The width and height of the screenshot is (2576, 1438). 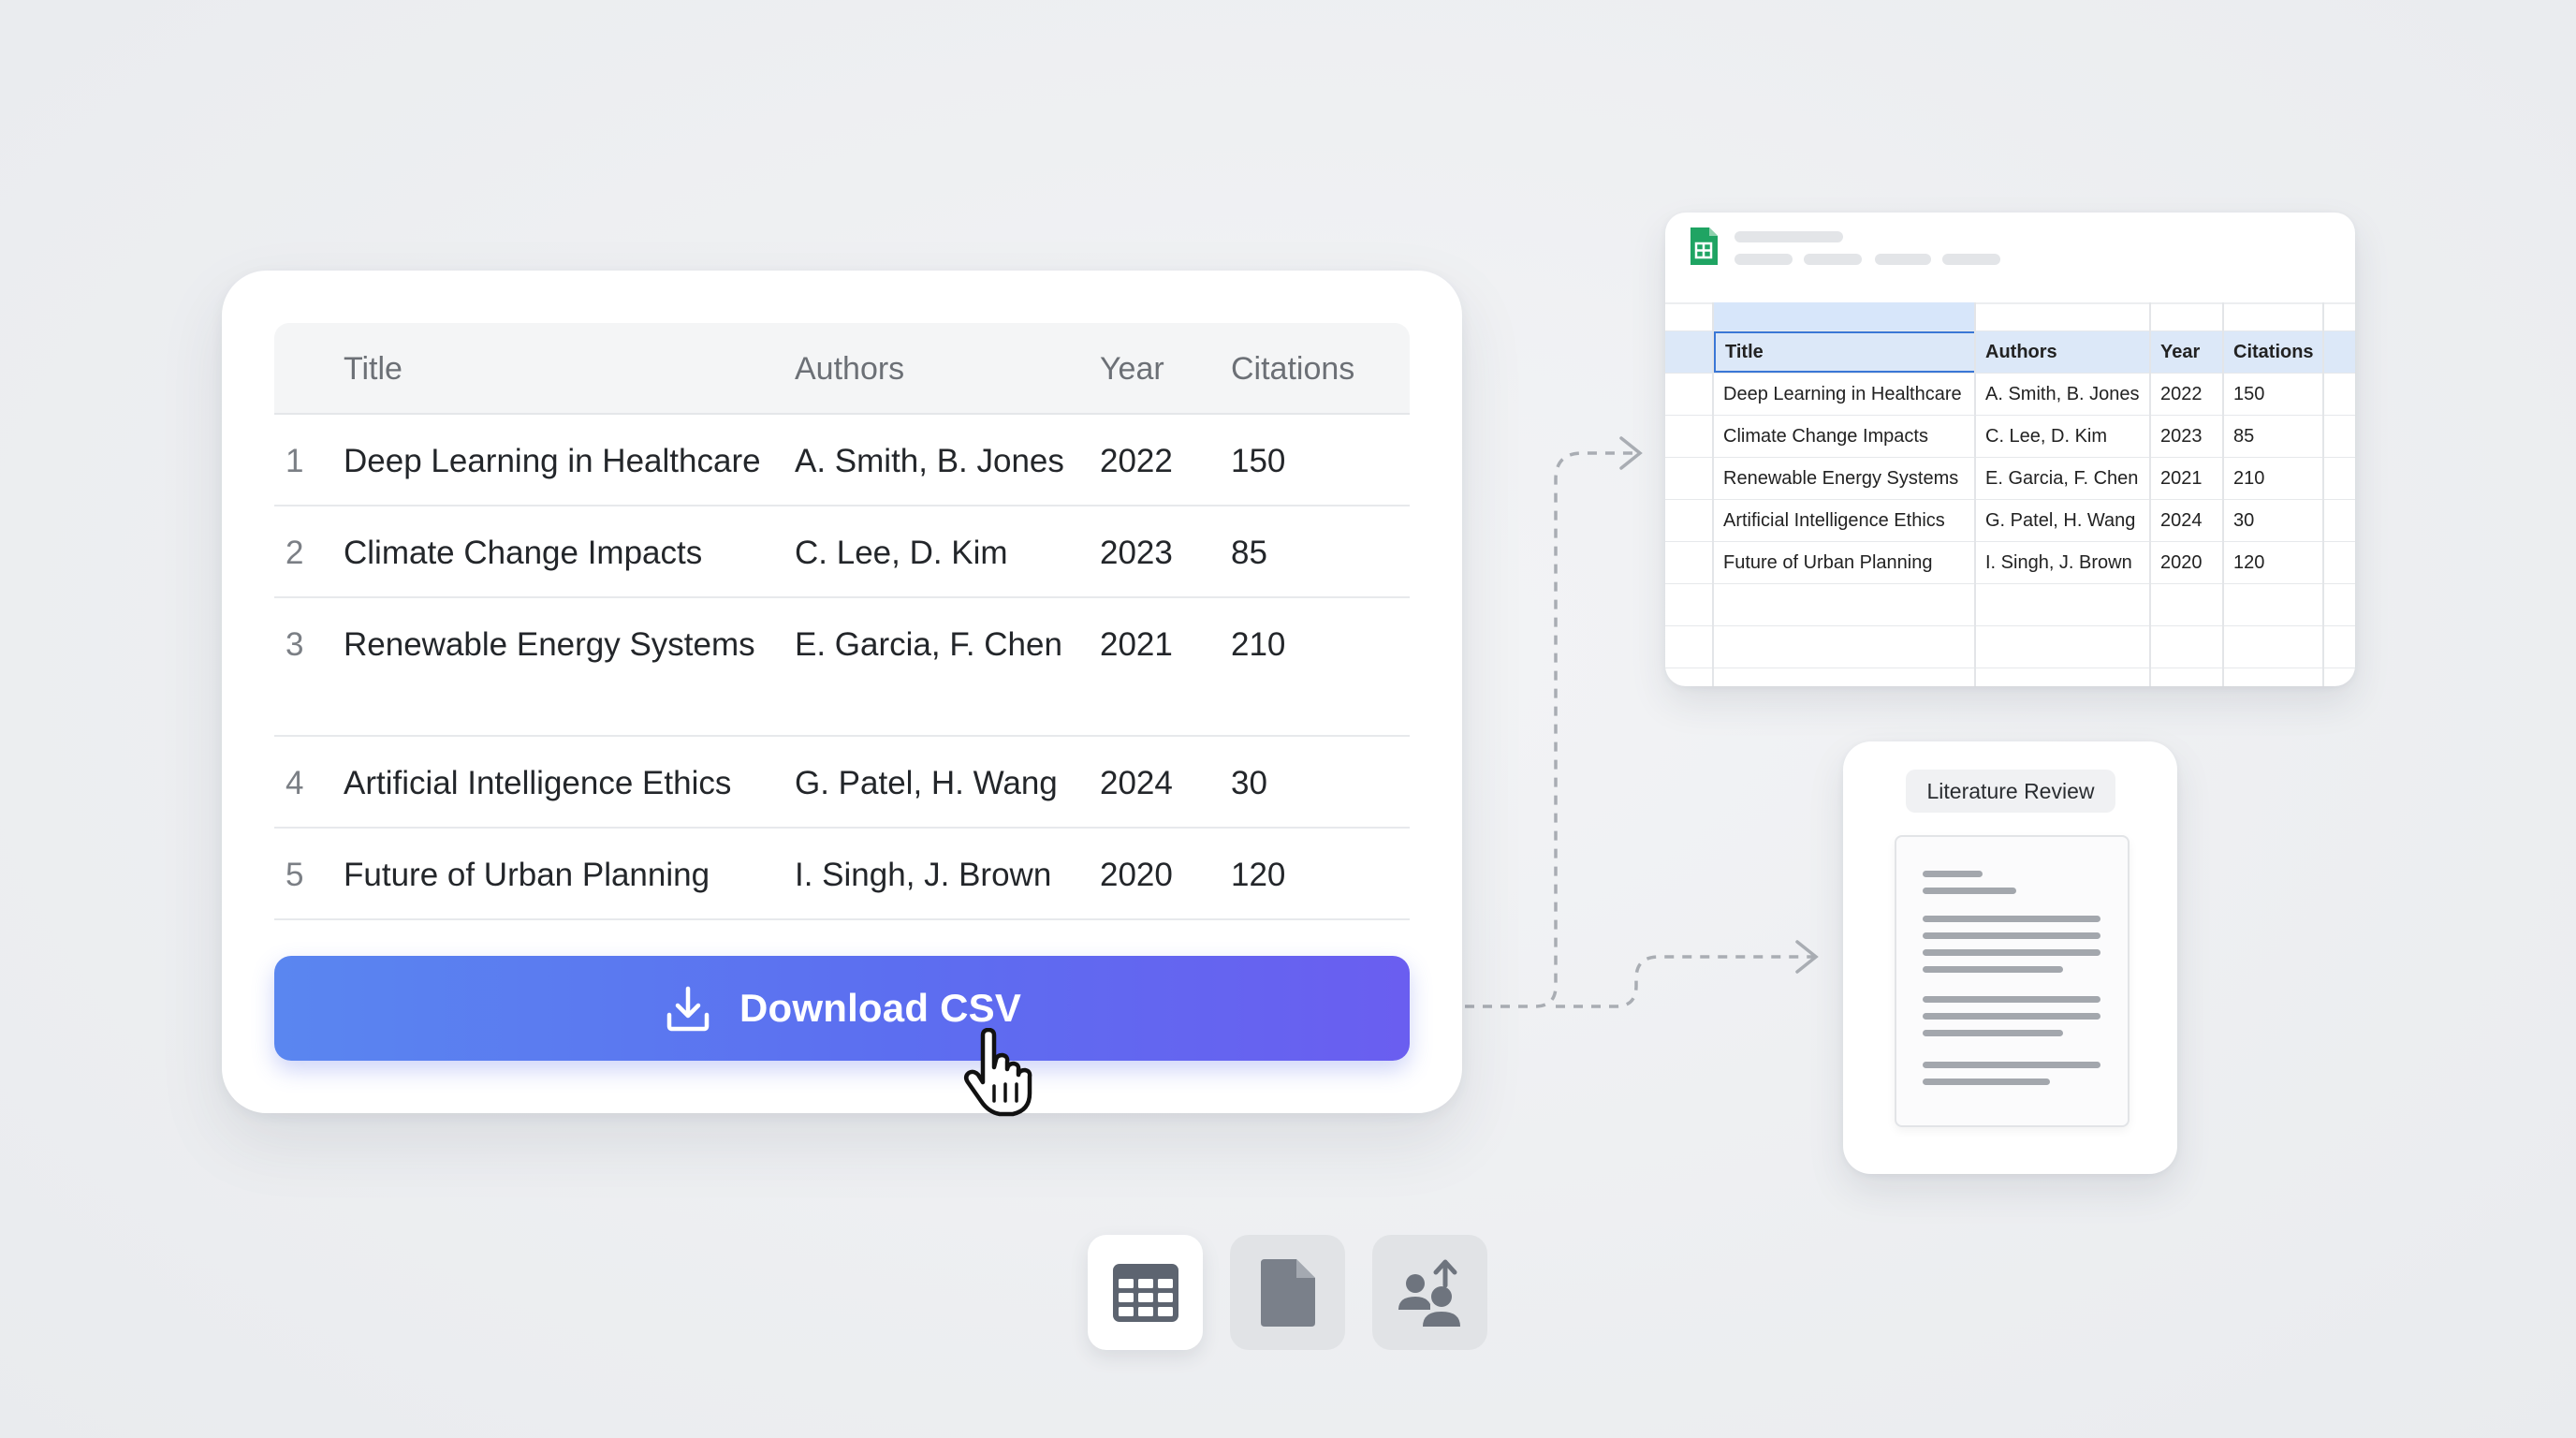 I want to click on sheet-cell-authors: G. Patel, H. Wang, so click(x=2055, y=520).